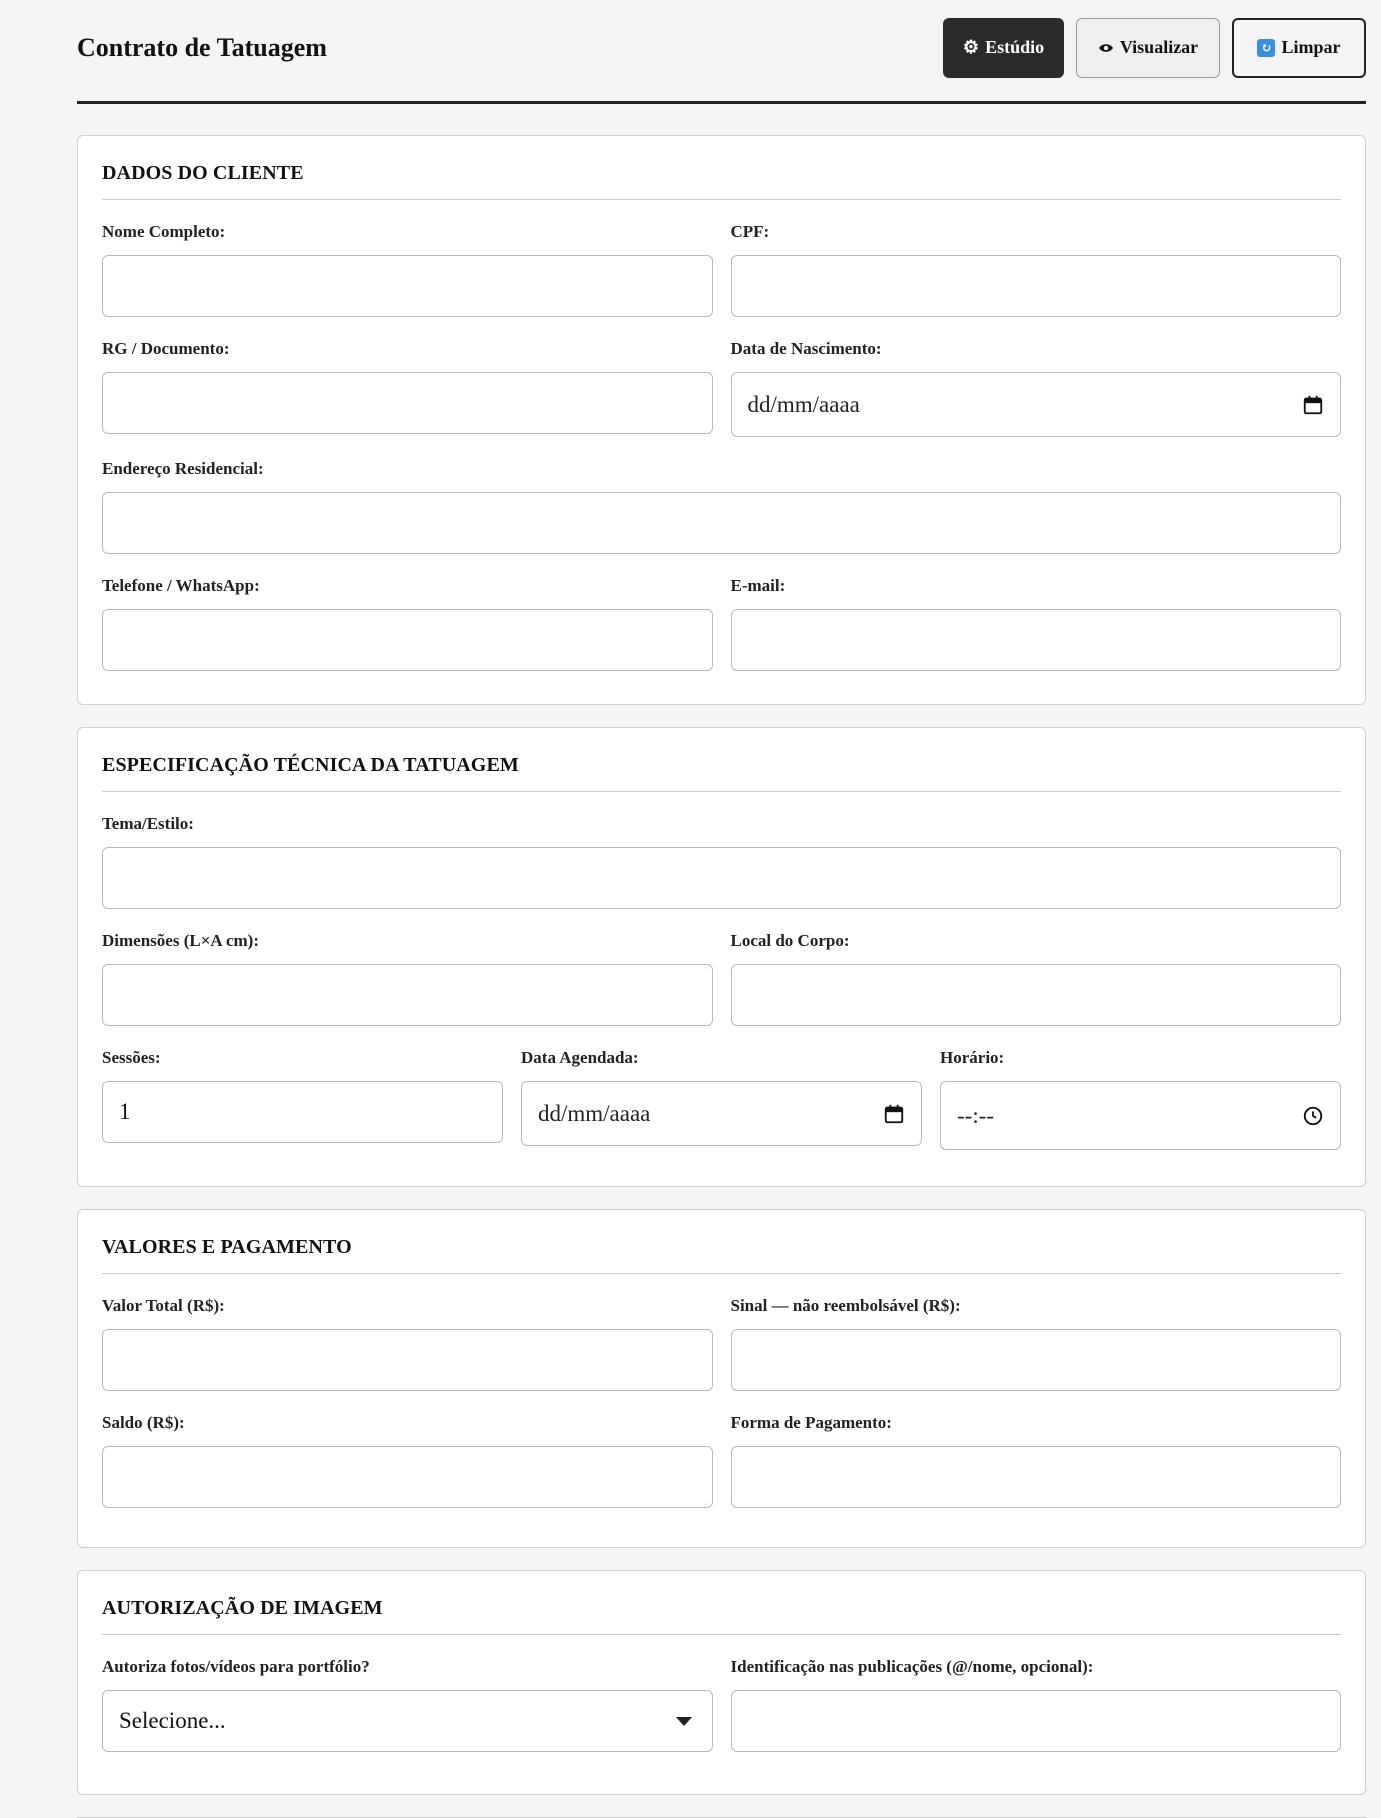 The height and width of the screenshot is (1818, 1381). I want to click on balance-input, so click(407, 1477).